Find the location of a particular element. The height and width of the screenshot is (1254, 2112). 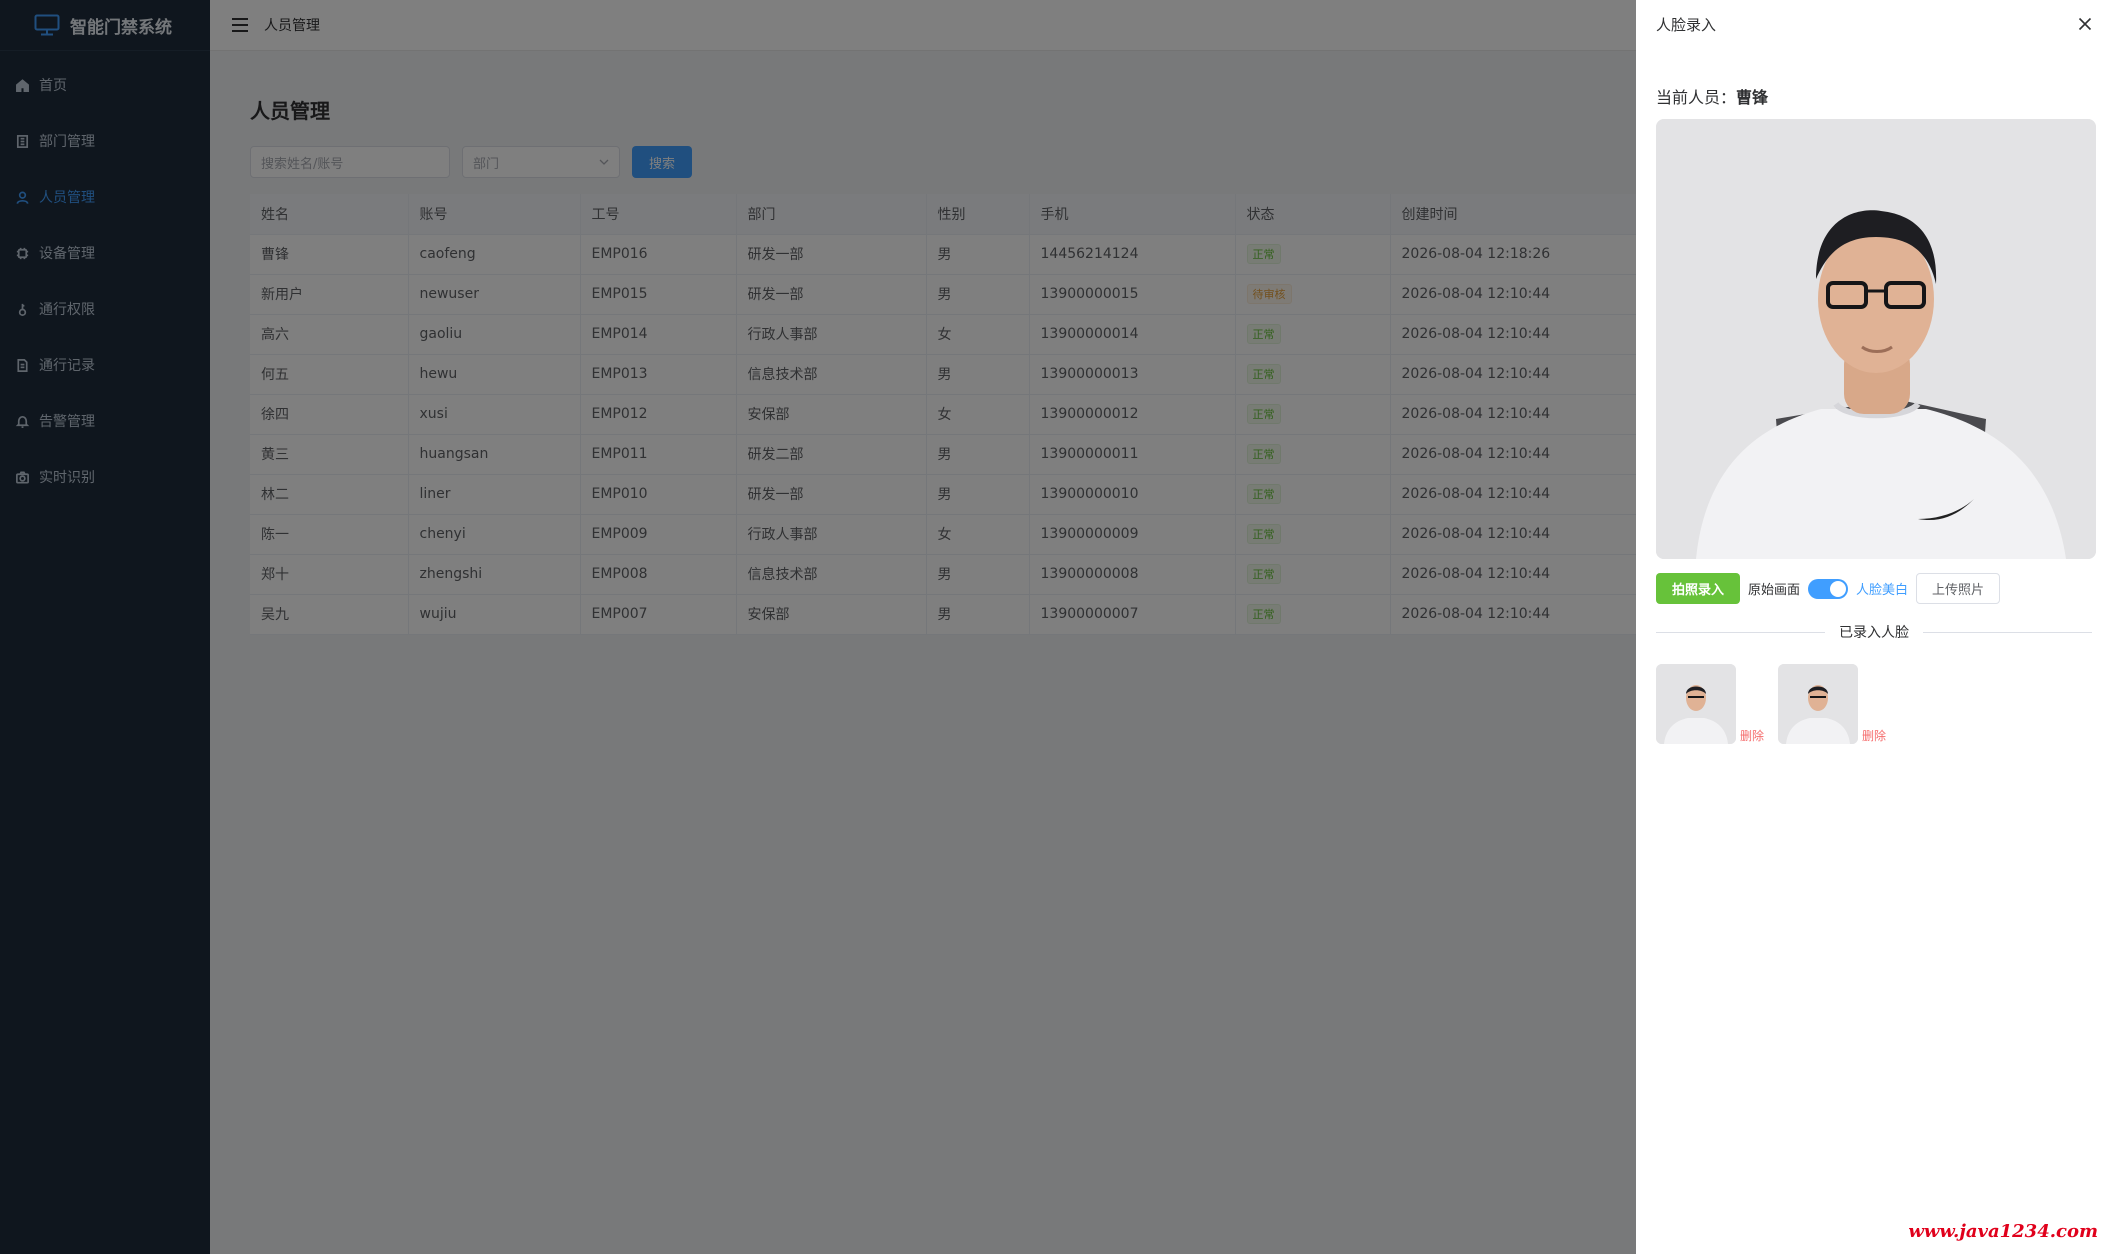

current-person-name: 曹锋 is located at coordinates (1752, 97).